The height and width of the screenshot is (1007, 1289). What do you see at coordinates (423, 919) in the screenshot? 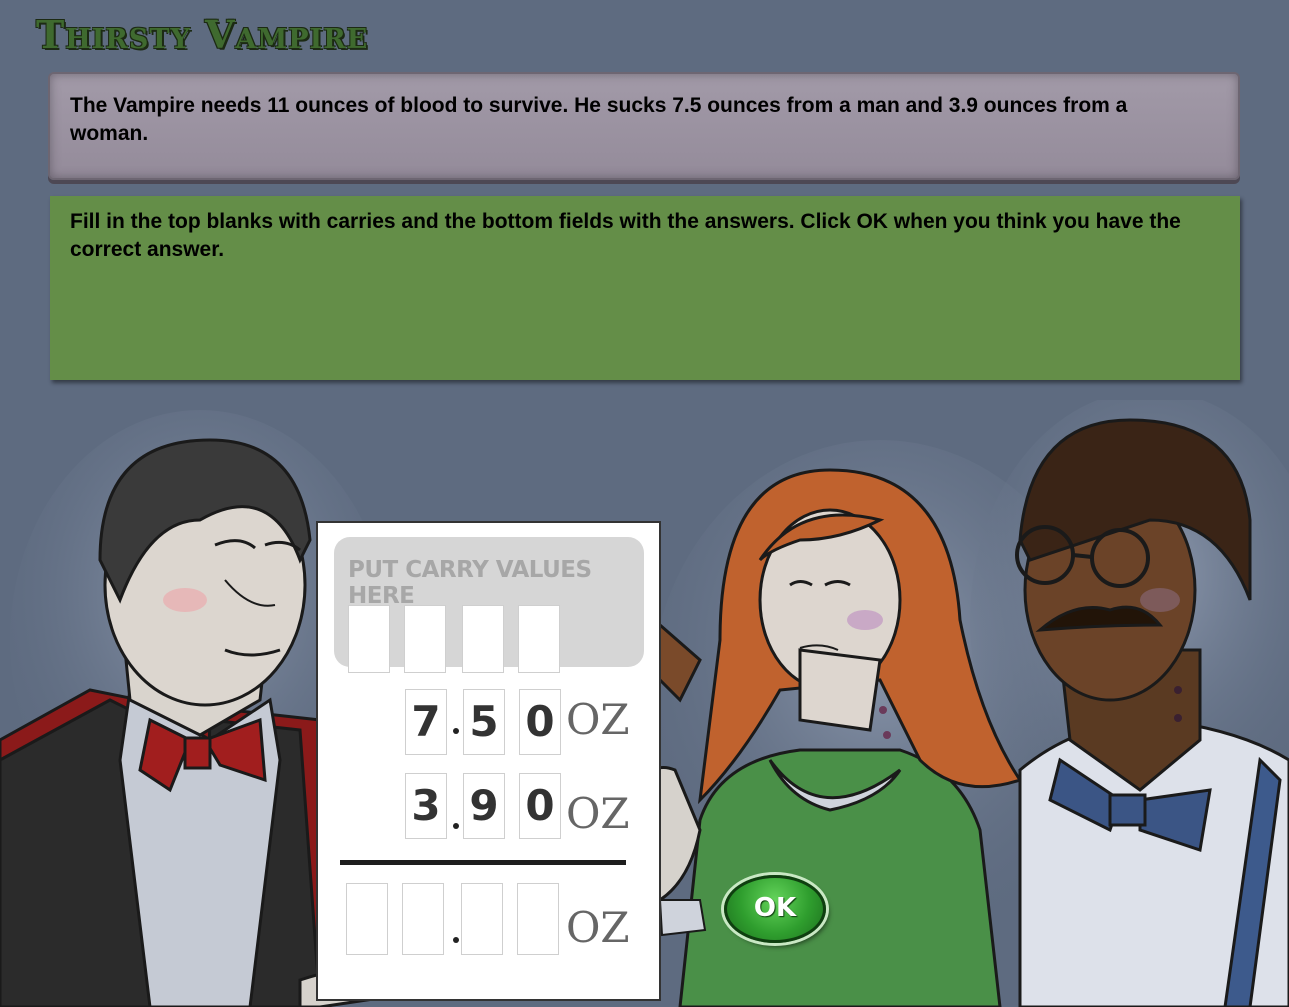
I see `answer-ones-input` at bounding box center [423, 919].